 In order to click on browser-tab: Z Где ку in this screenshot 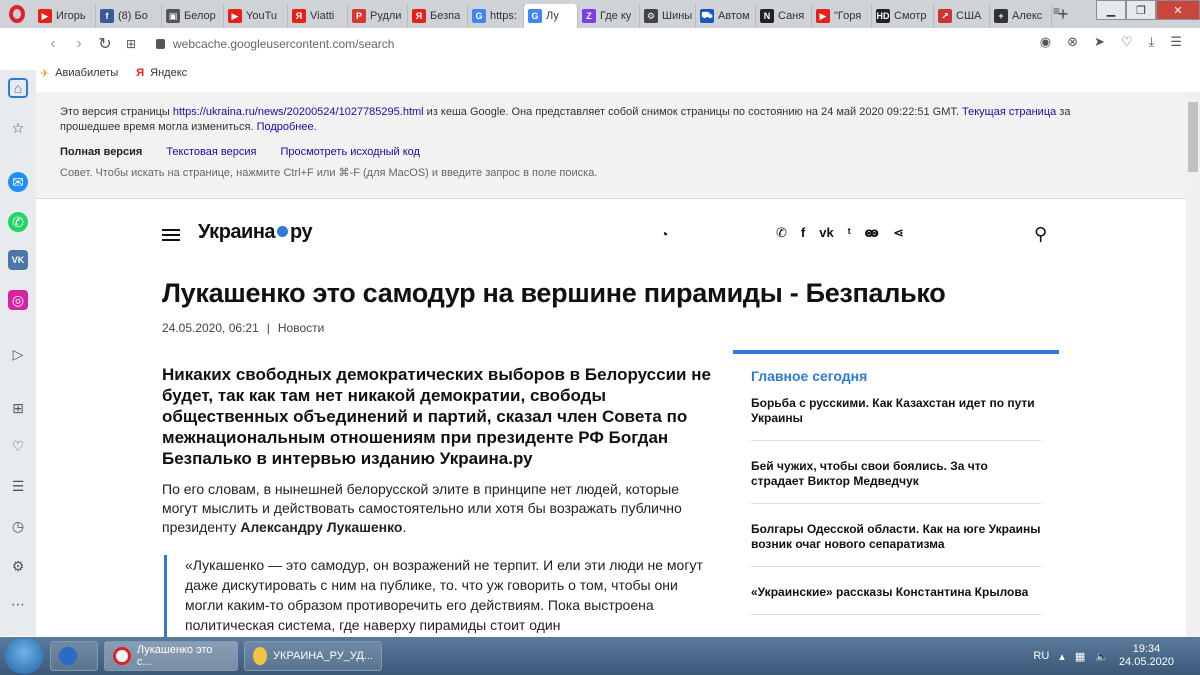, I will do `click(609, 16)`.